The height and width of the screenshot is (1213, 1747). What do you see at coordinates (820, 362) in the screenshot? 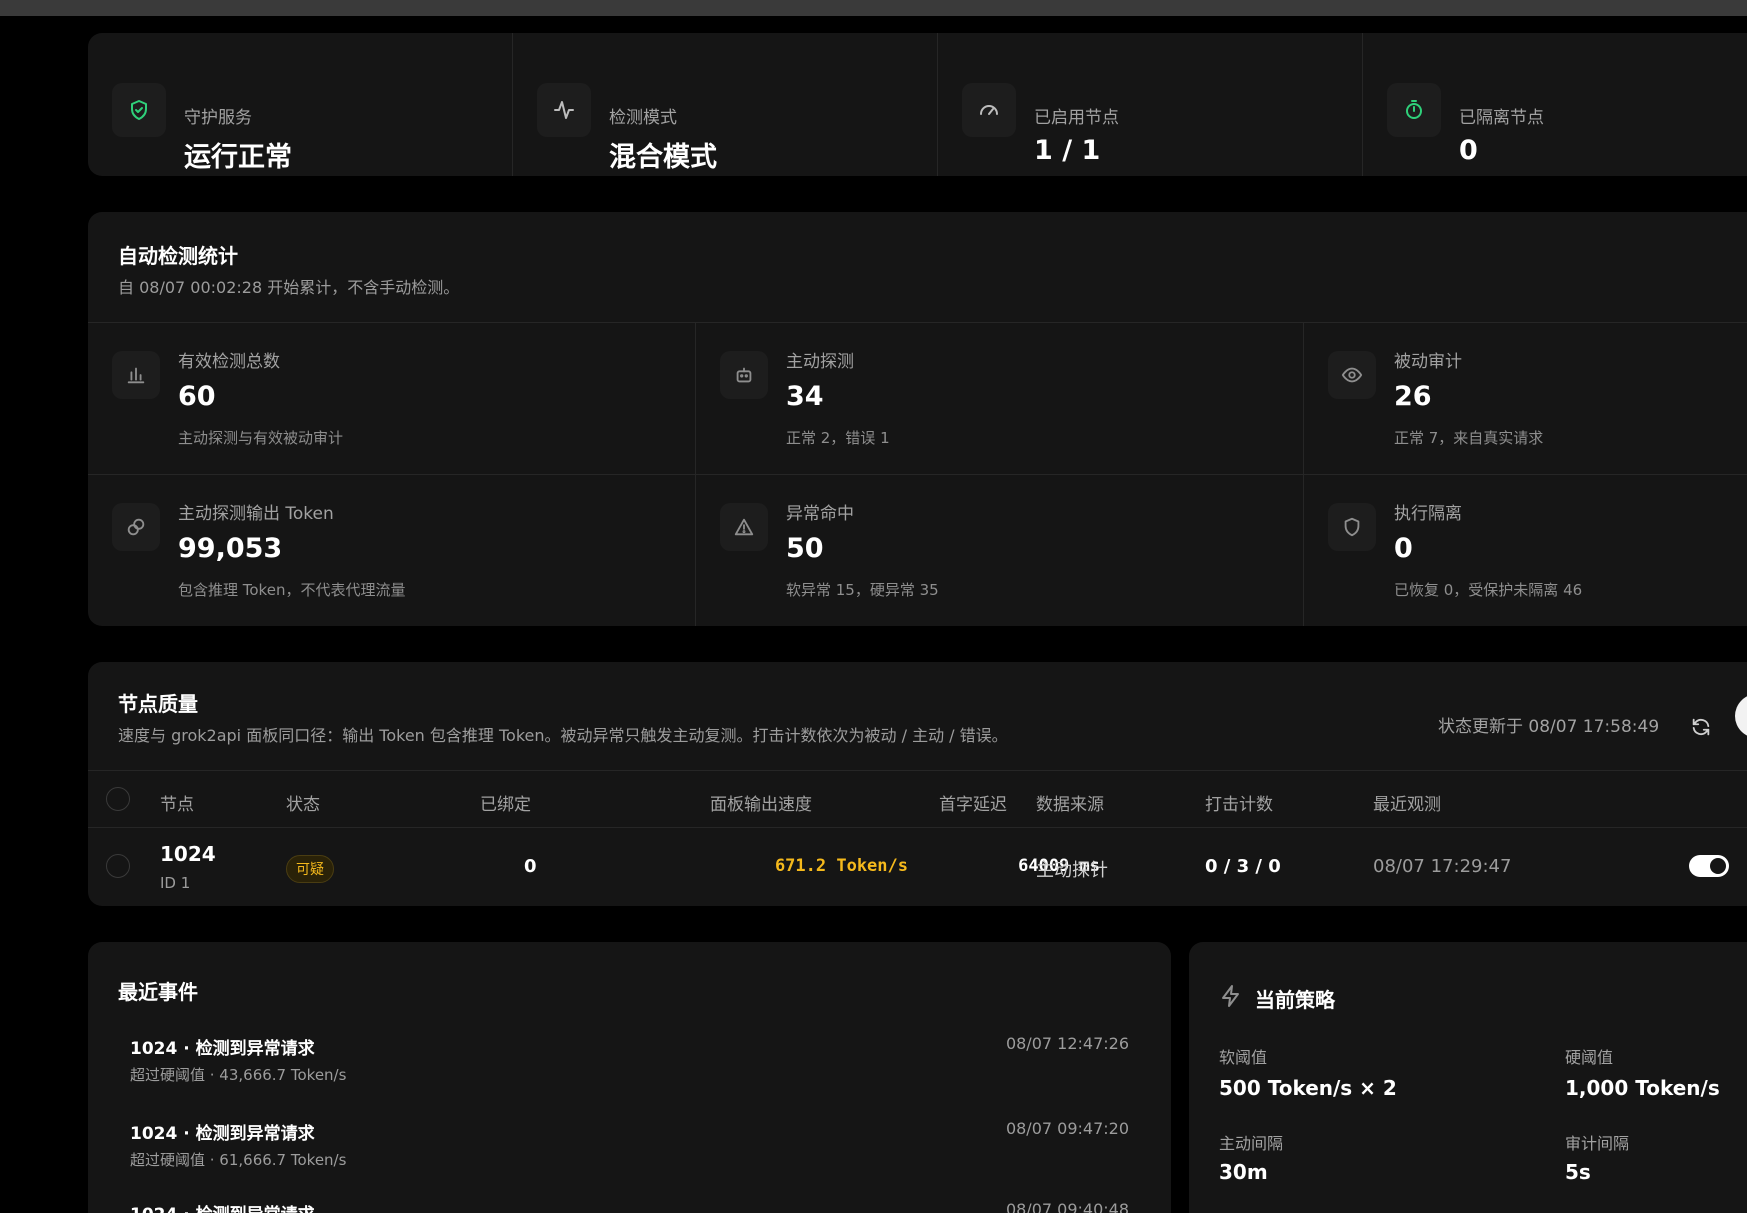
I see `stat-label: 主动探测` at bounding box center [820, 362].